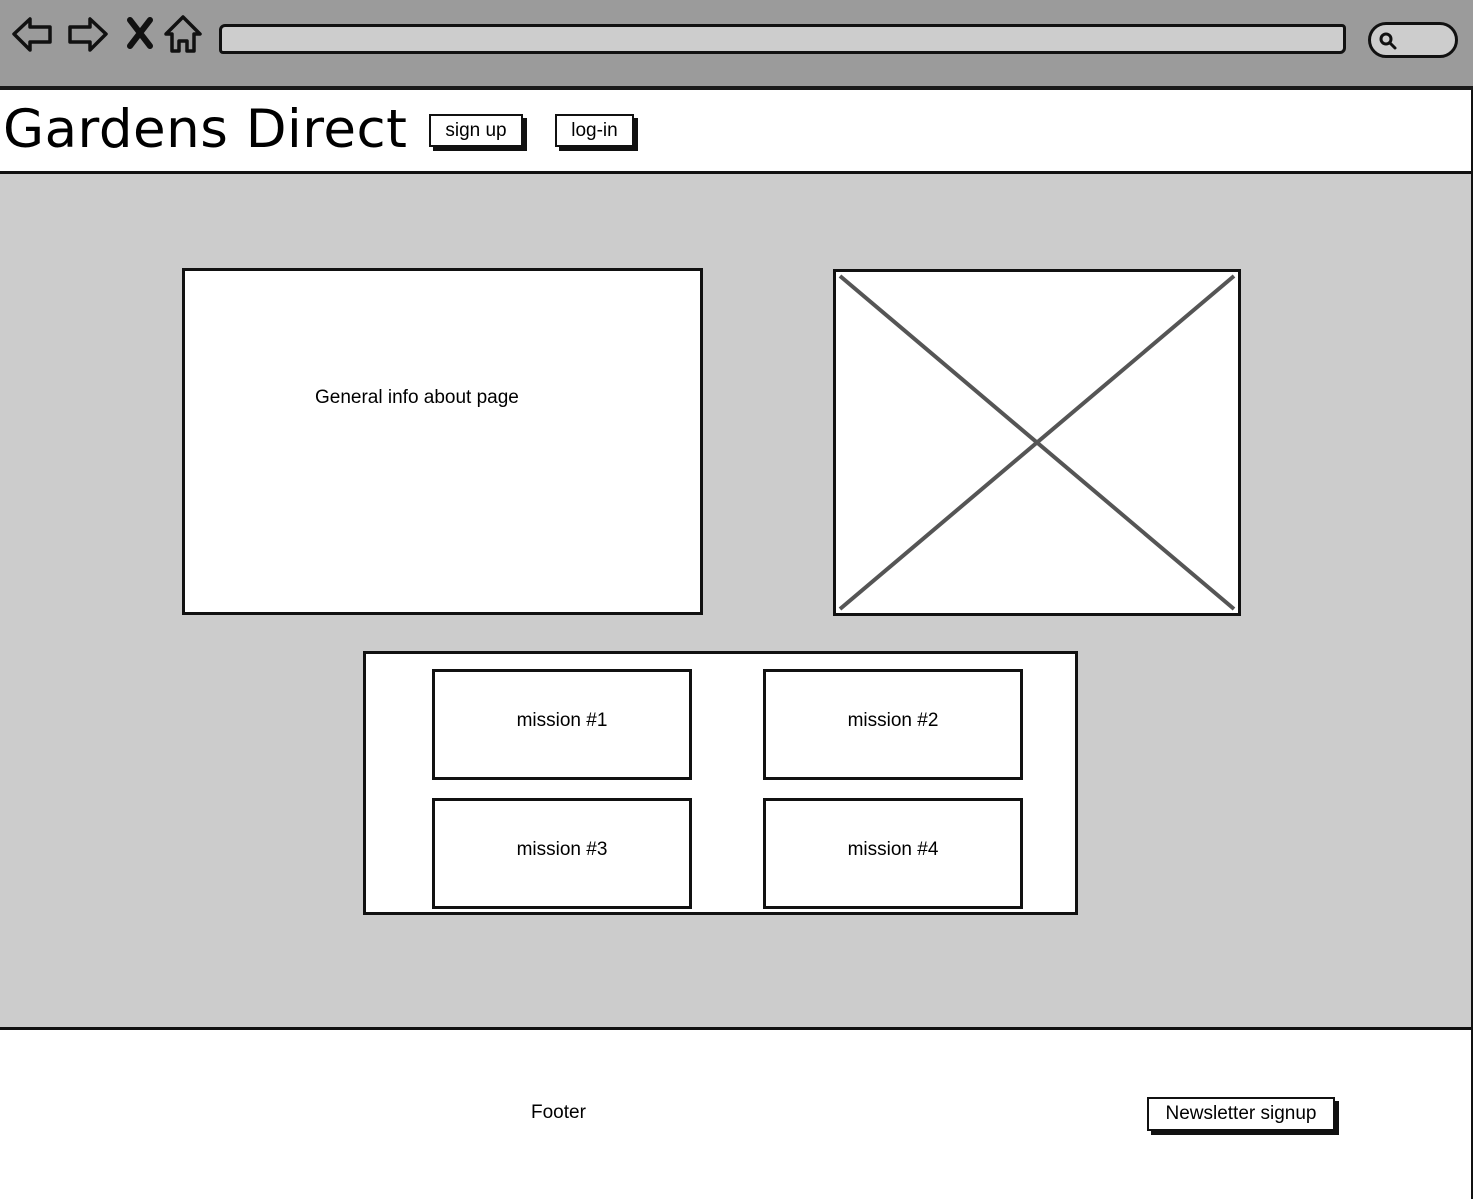  Describe the element at coordinates (184, 34) in the screenshot. I see `home-icon` at that location.